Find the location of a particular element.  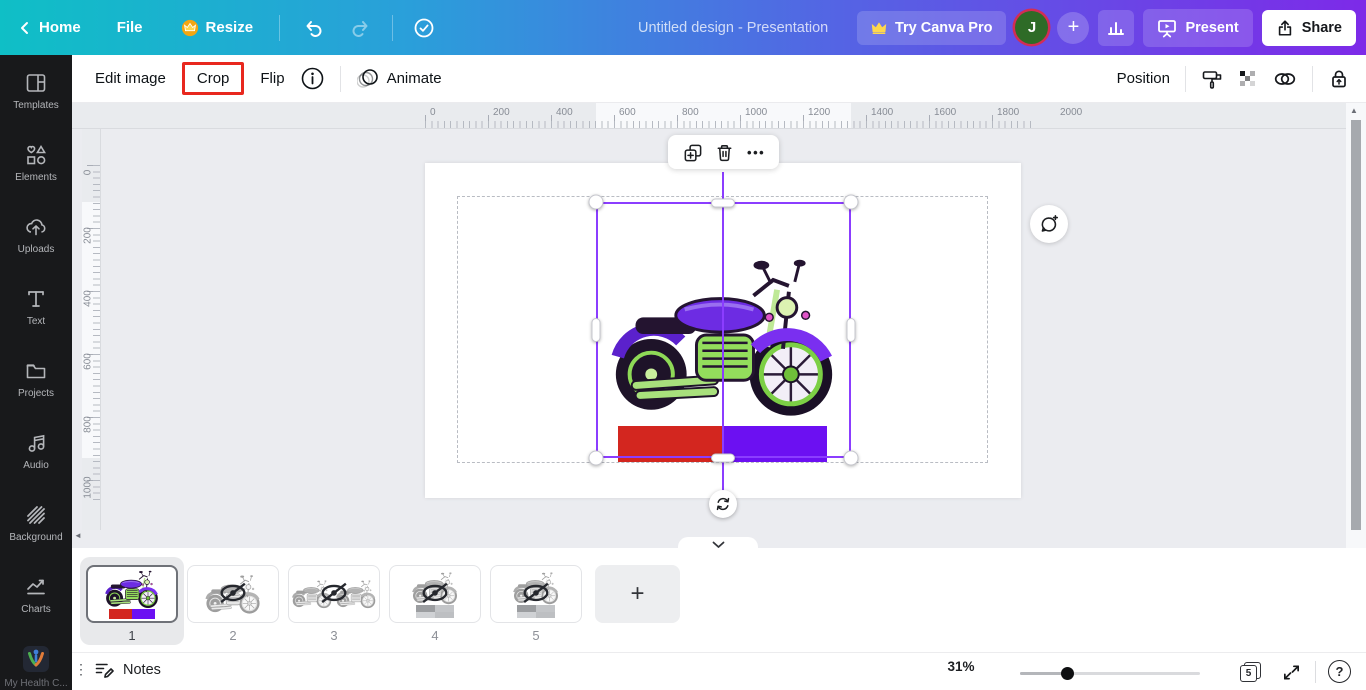

ruler-label: 600 is located at coordinates (88, 361).